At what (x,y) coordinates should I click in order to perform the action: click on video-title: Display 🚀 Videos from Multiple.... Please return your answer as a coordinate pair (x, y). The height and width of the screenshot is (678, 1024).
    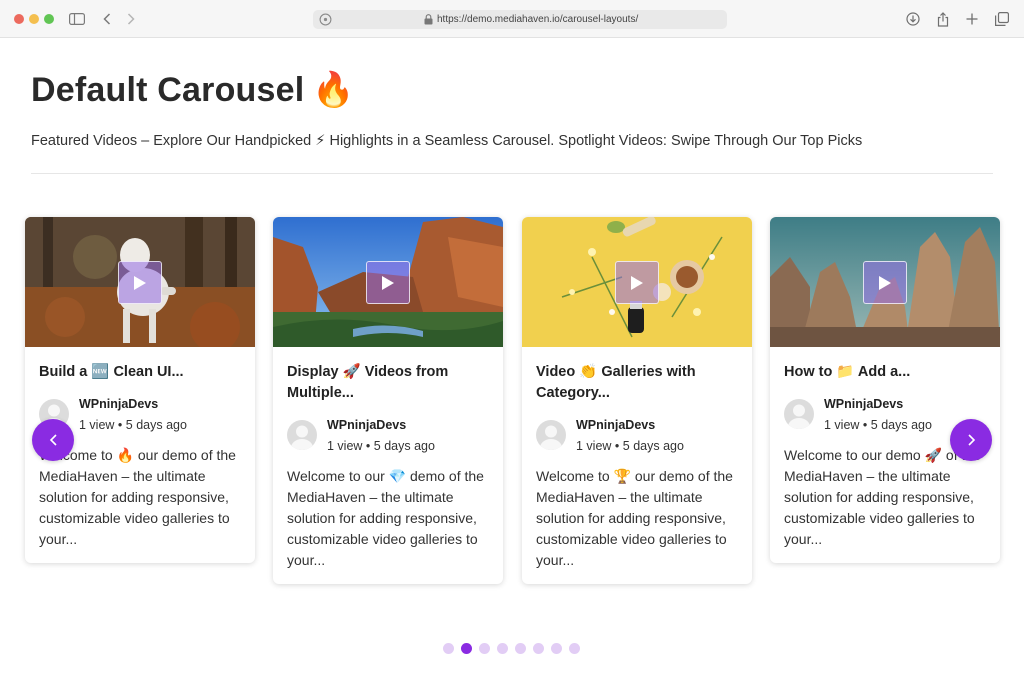
    Looking at the image, I should click on (388, 383).